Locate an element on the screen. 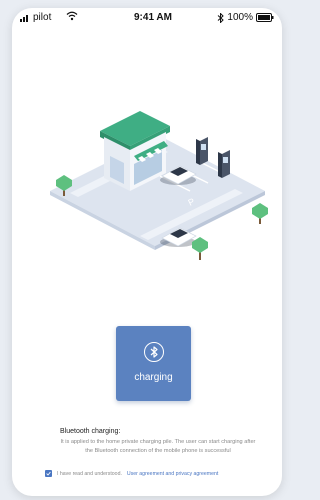 The width and height of the screenshot is (320, 500). bluetooth-status-icon is located at coordinates (221, 17).